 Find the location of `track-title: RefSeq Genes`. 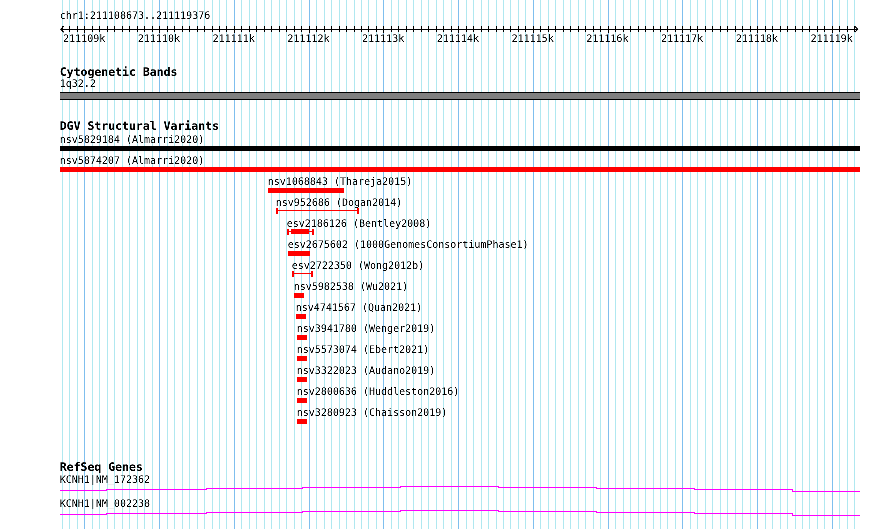

track-title: RefSeq Genes is located at coordinates (102, 467).